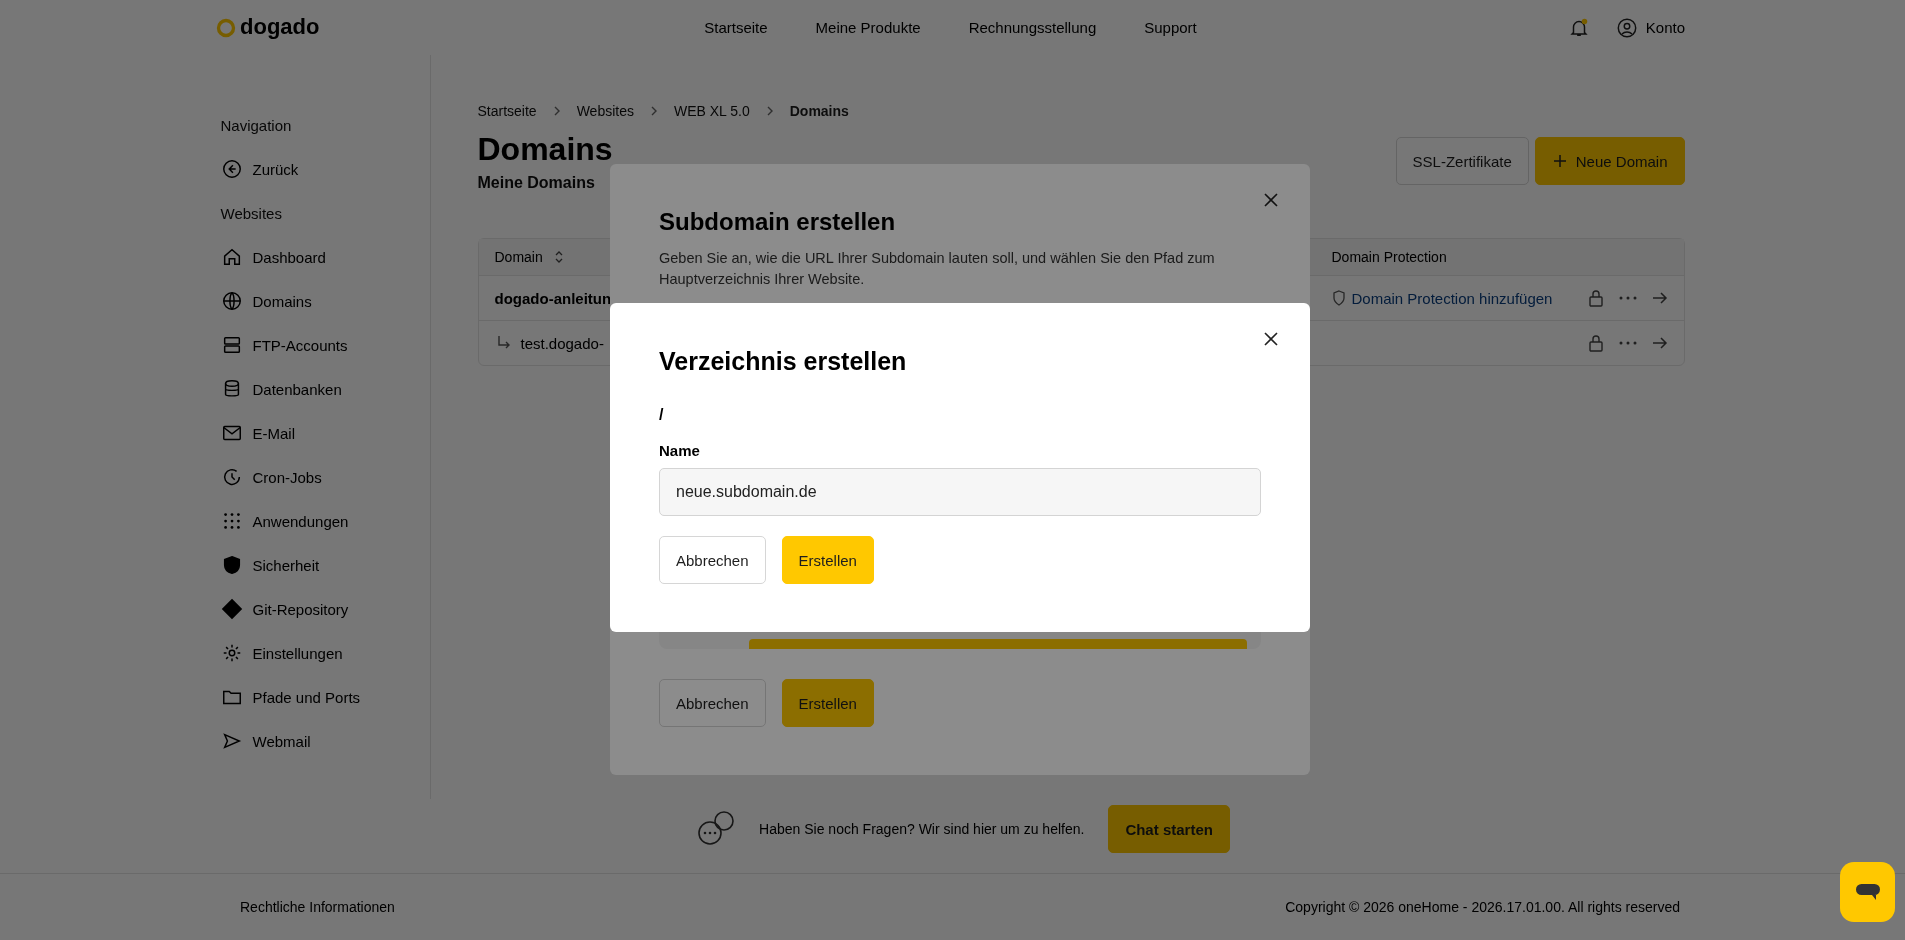 The height and width of the screenshot is (940, 1905). Describe the element at coordinates (259, 169) in the screenshot. I see `sidebar-item: Zurück` at that location.